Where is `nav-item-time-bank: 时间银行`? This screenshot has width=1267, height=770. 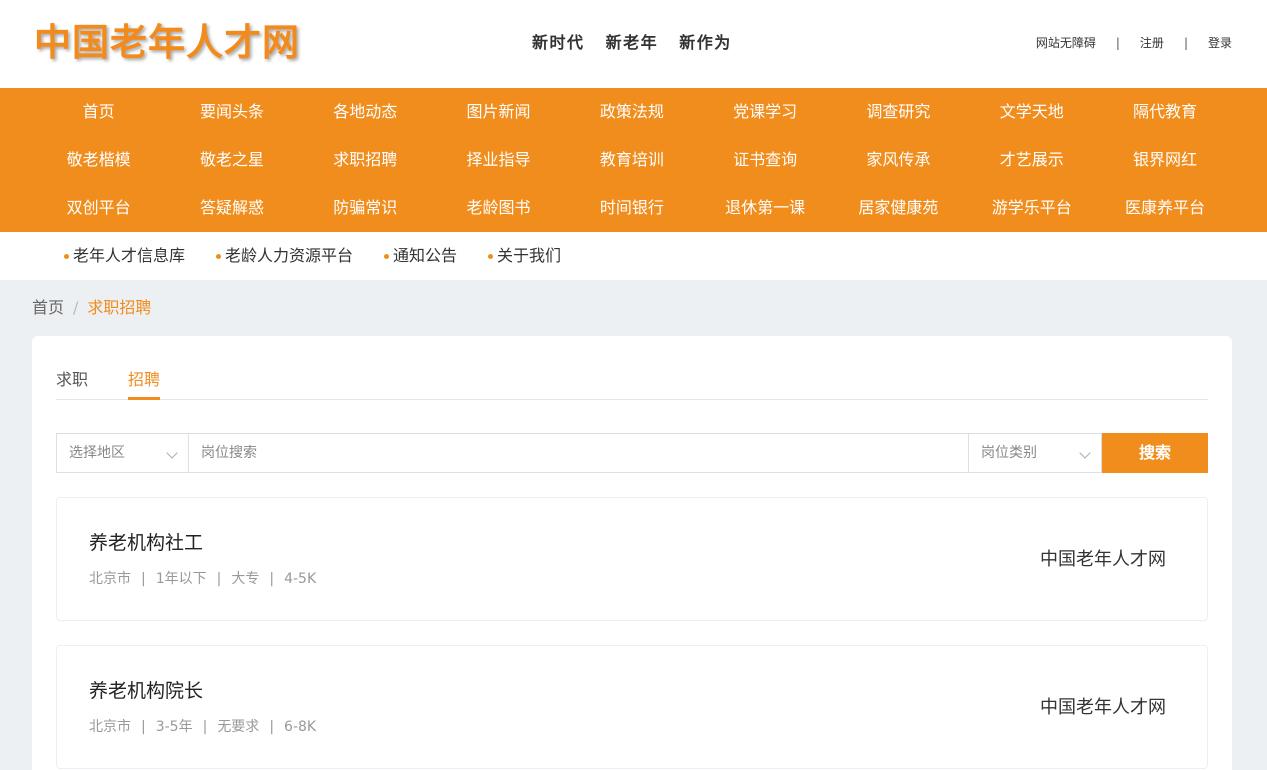
nav-item-time-bank: 时间银行 is located at coordinates (631, 208).